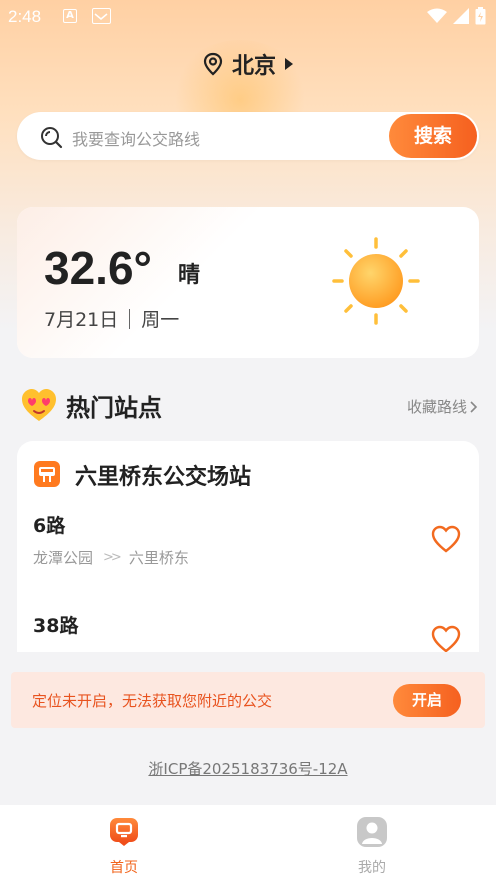 The image size is (496, 881). I want to click on city-selector: 北京, so click(248, 64).